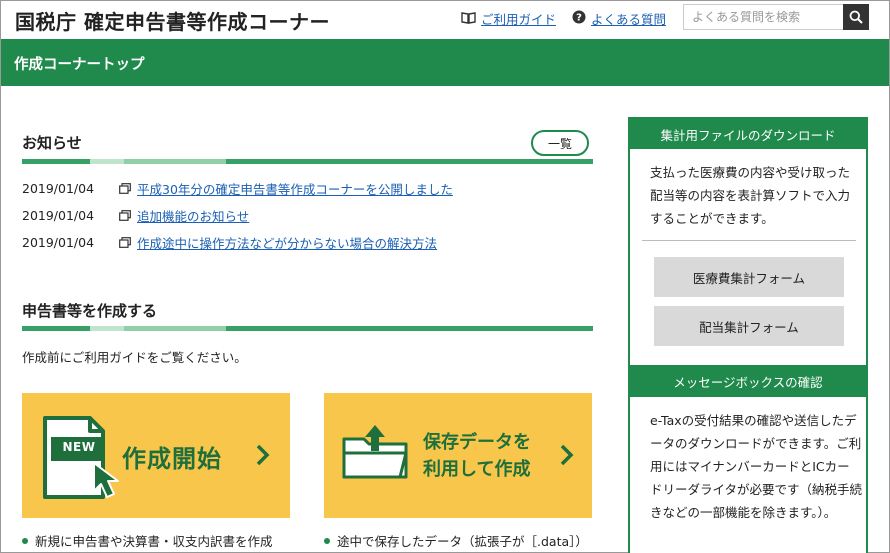 The image size is (890, 553). I want to click on use-saved-data-card: 保存データを 利用して作成, so click(458, 455).